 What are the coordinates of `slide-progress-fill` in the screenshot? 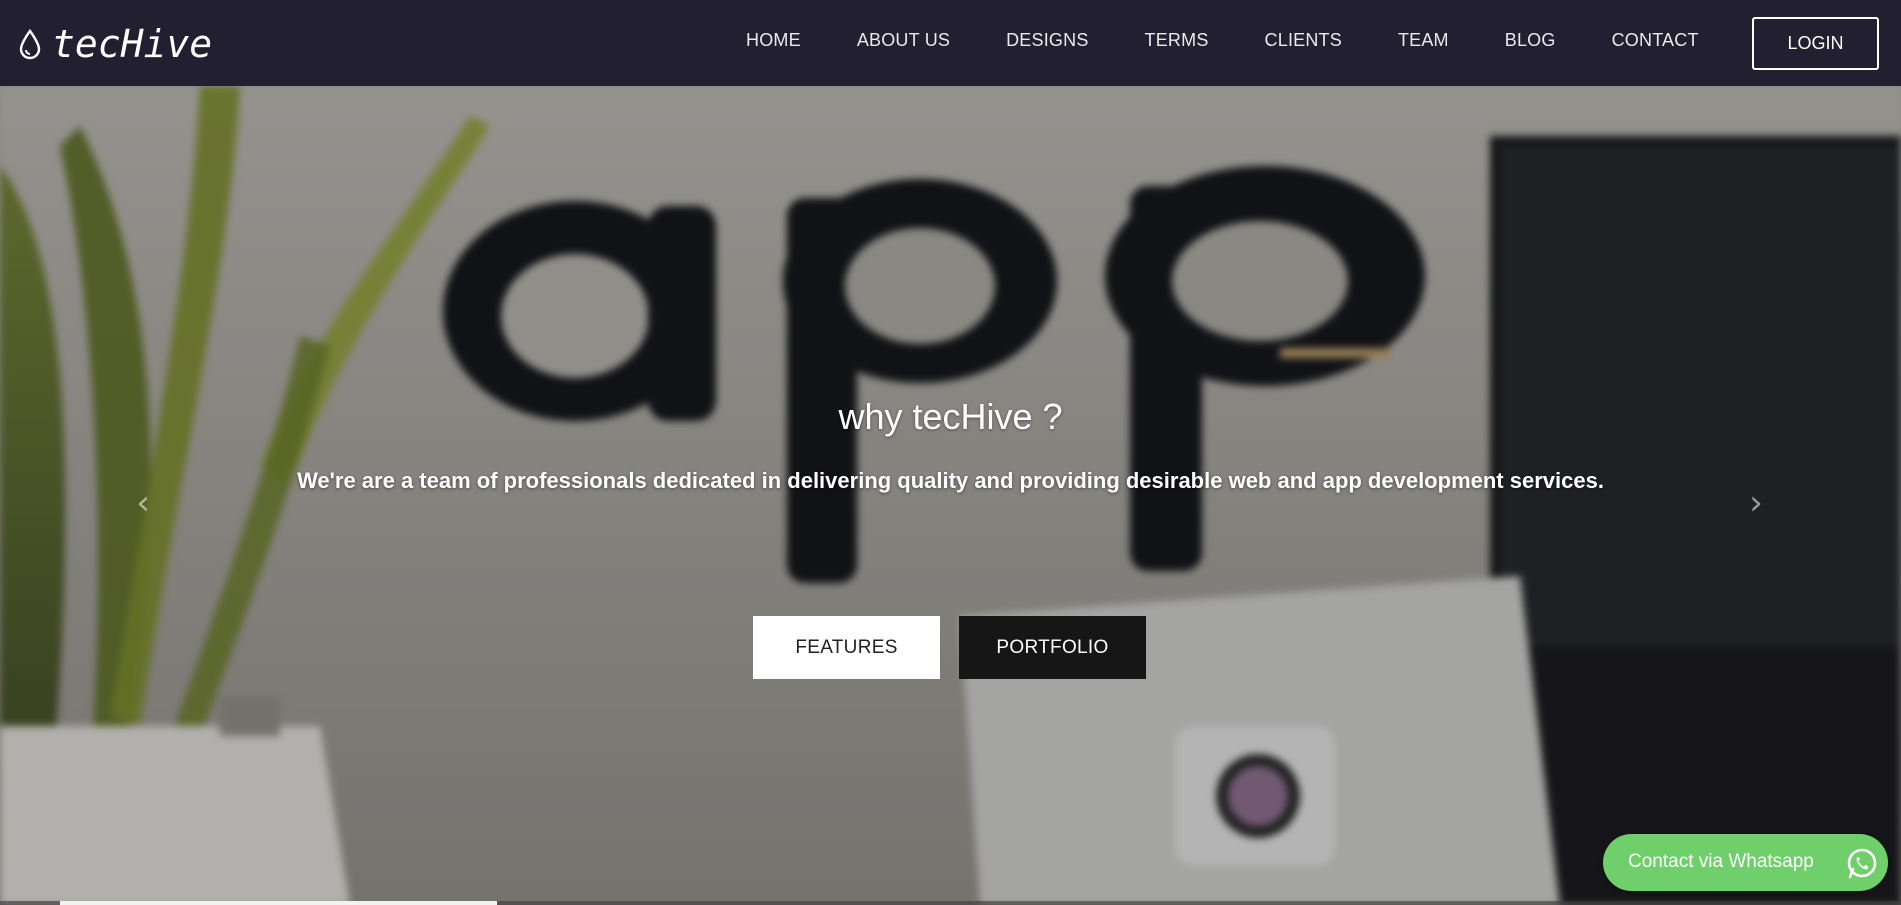 It's located at (278, 903).